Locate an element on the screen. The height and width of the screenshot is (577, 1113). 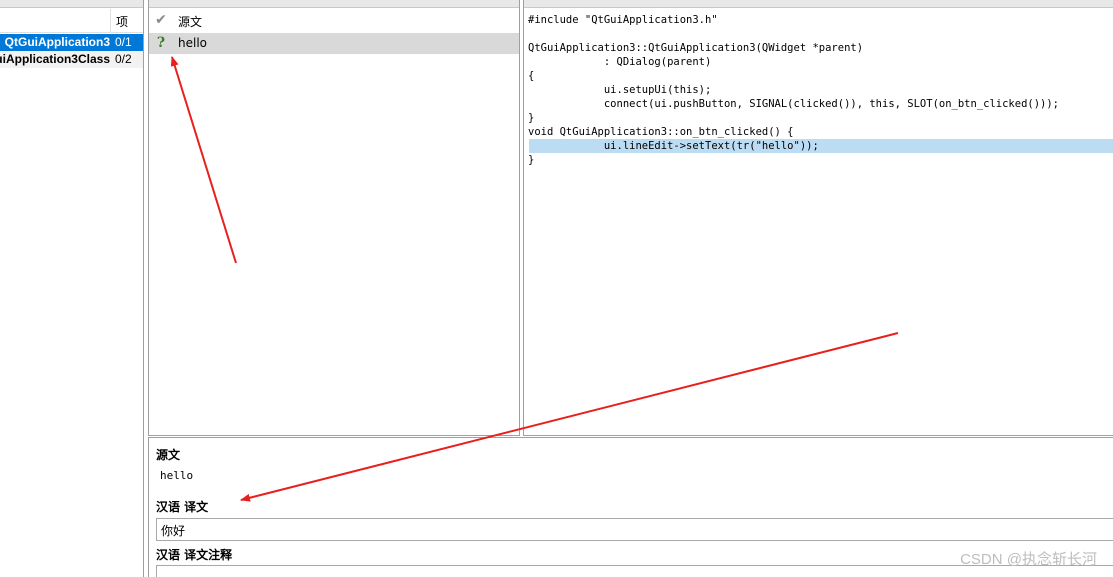
context-list-header: 项 is located at coordinates (71, 21).